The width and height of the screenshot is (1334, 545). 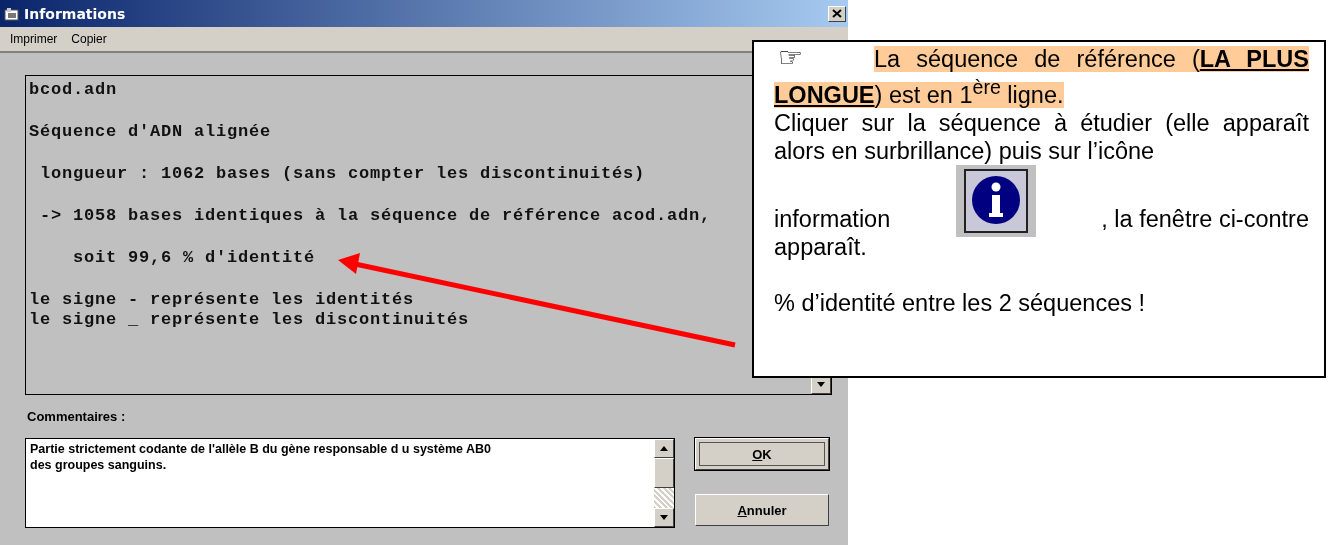 What do you see at coordinates (222, 300) in the screenshot?
I see `info-line: le signe - représente les identités` at bounding box center [222, 300].